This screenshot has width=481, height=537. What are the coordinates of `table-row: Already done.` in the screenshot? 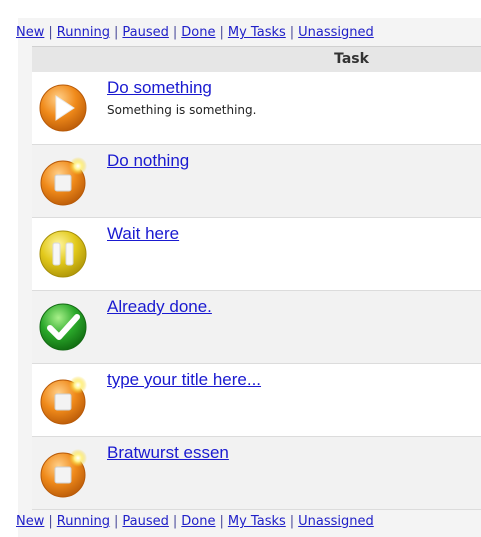 It's located at (256, 327).